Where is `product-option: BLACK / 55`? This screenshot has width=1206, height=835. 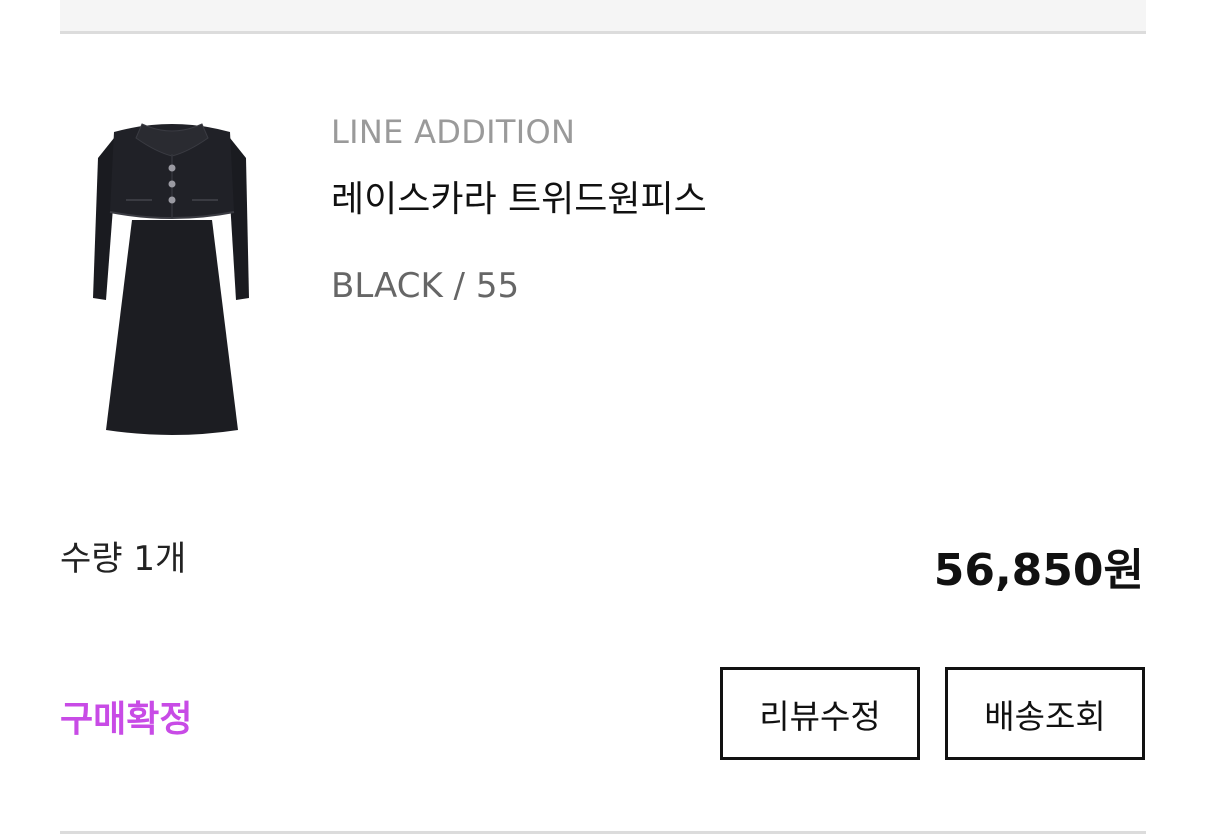 product-option: BLACK / 55 is located at coordinates (425, 286).